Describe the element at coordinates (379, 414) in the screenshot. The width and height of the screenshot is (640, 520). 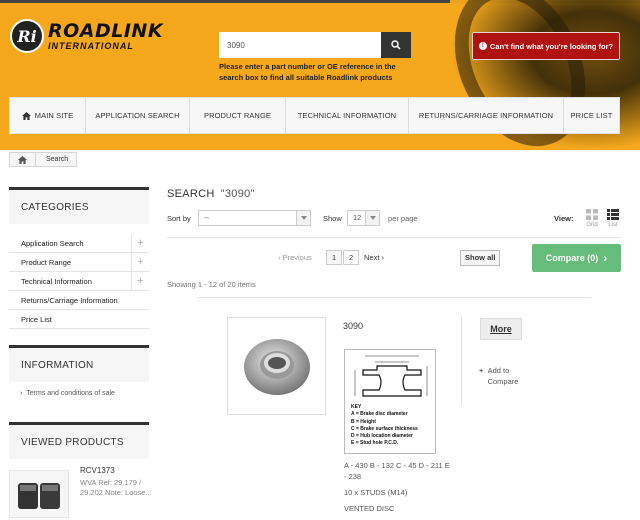
I see `key-line: A = Brake disc diameter` at that location.